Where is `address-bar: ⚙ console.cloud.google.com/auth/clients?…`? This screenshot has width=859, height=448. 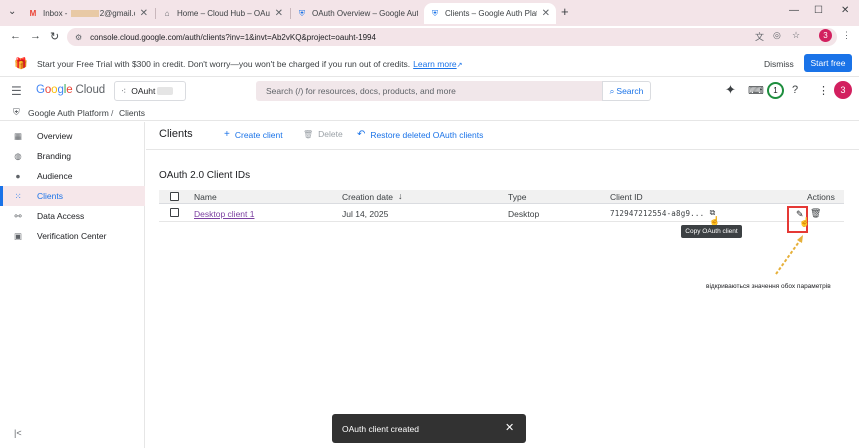
address-bar: ⚙ console.cloud.google.com/auth/clients?… is located at coordinates (452, 37).